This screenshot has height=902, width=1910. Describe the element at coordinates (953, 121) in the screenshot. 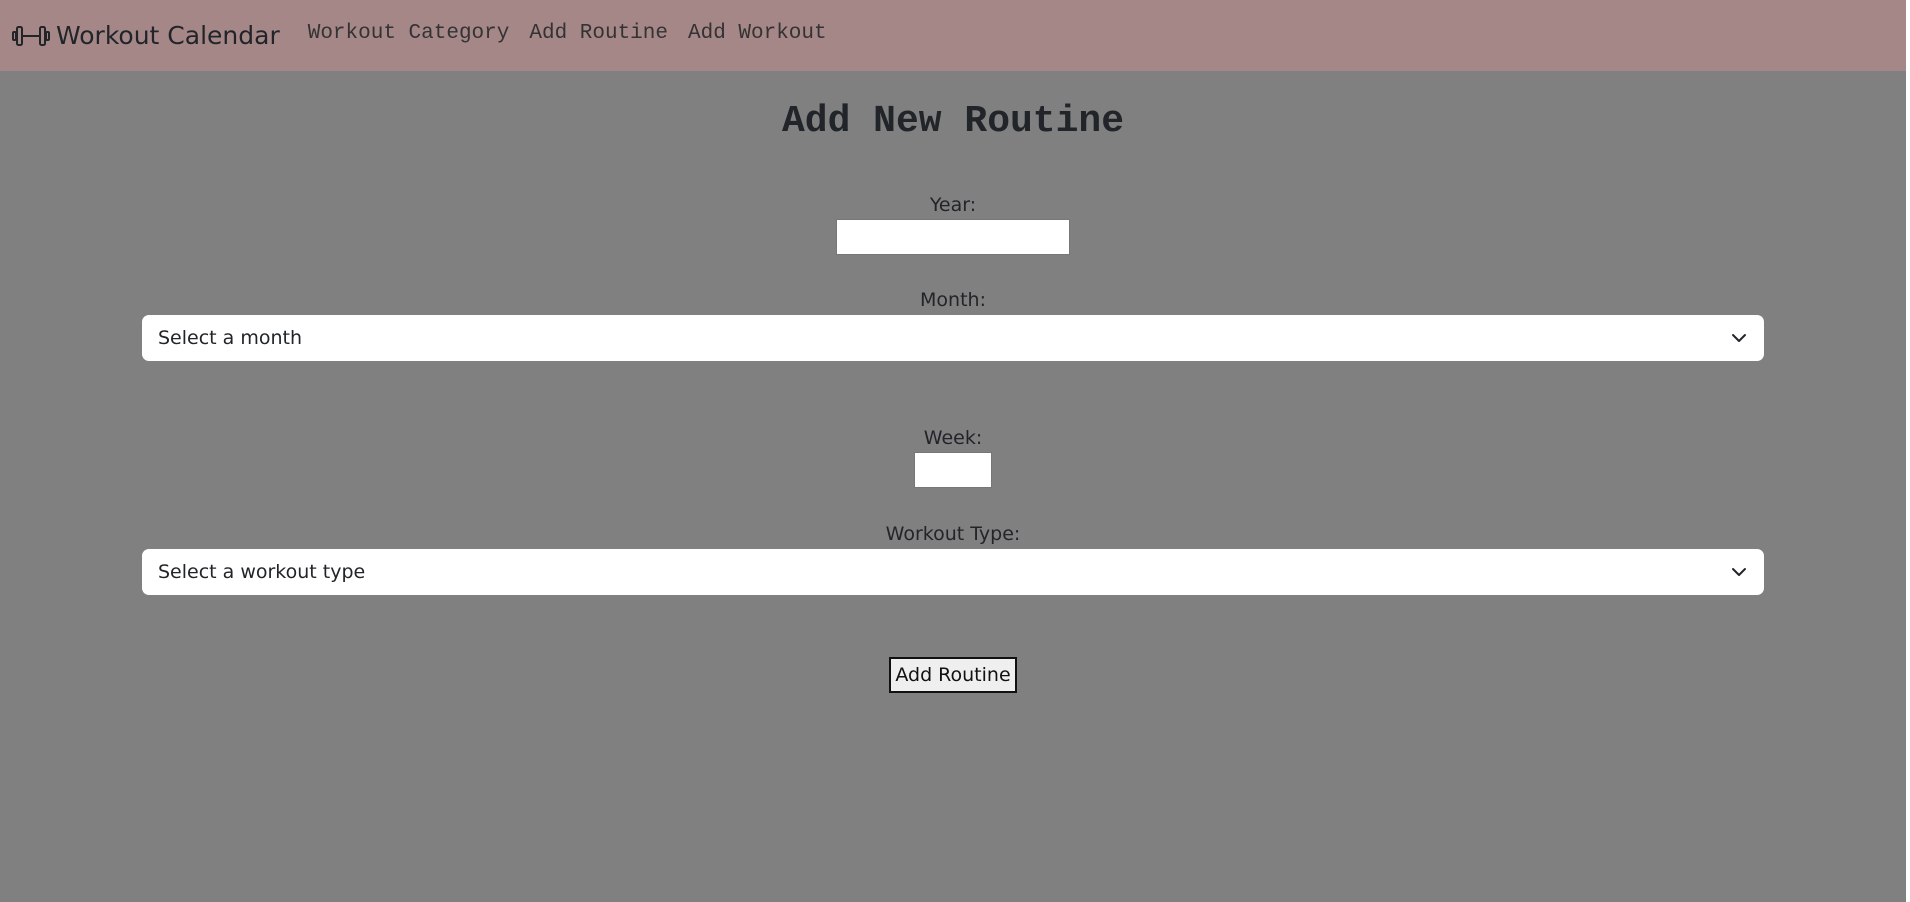

I see `page-title: Add New Routine` at that location.